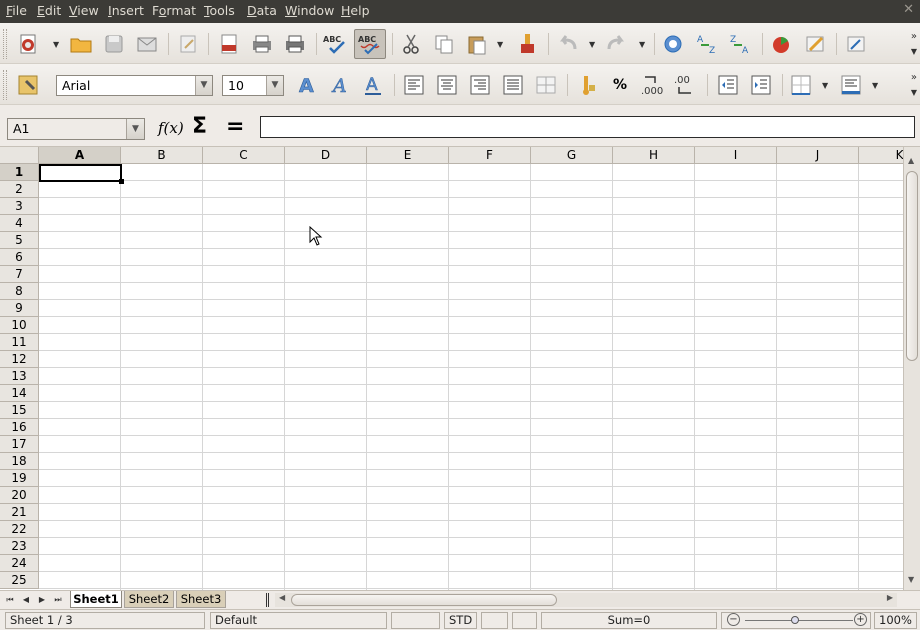 The height and width of the screenshot is (630, 920). What do you see at coordinates (567, 44) in the screenshot?
I see `undo-icon` at bounding box center [567, 44].